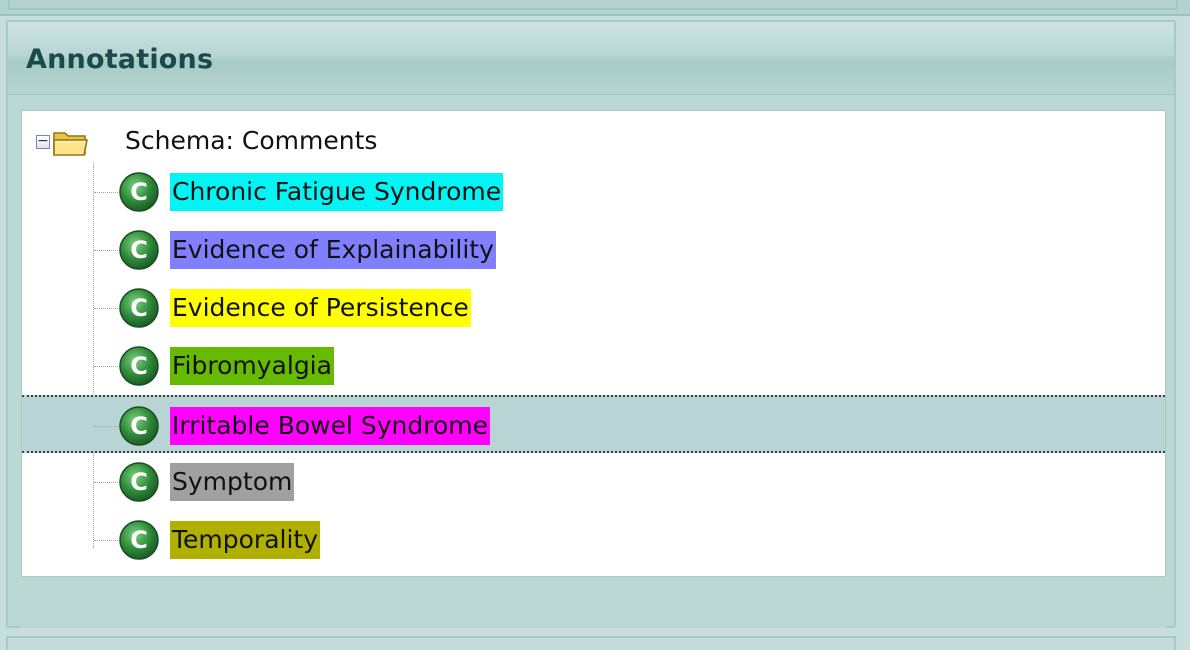 The width and height of the screenshot is (1190, 650). Describe the element at coordinates (591, 643) in the screenshot. I see `next-panel-edge` at that location.